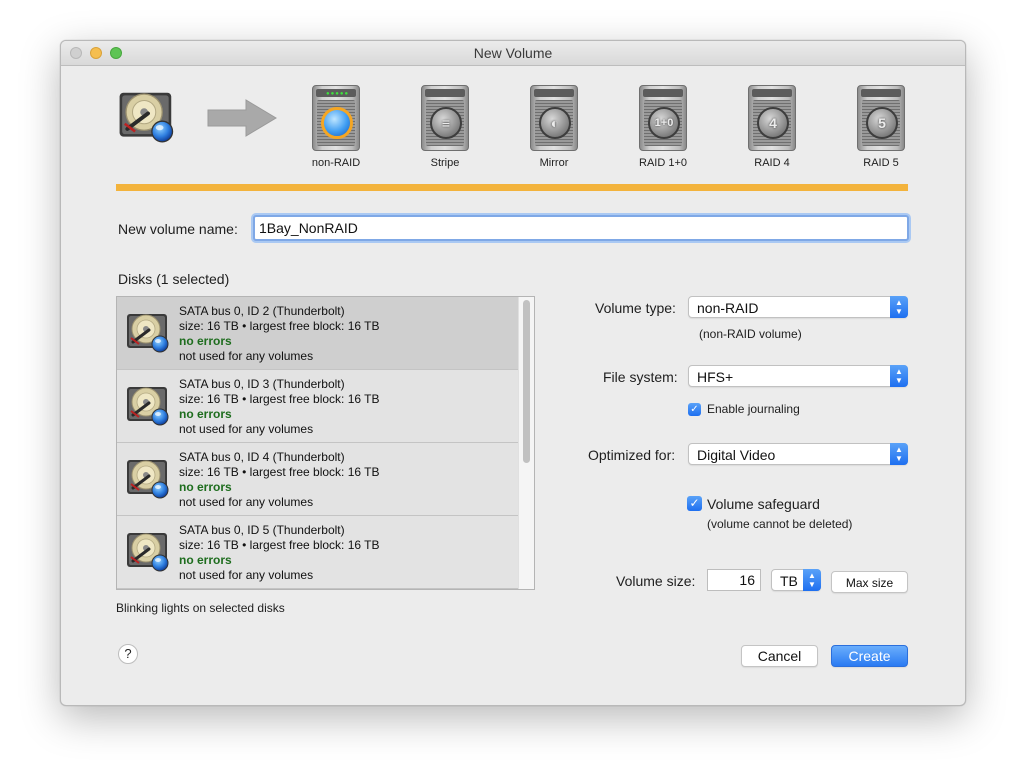 The width and height of the screenshot is (1024, 784). Describe the element at coordinates (694, 409) in the screenshot. I see `journaling-checkbox: ✓` at that location.